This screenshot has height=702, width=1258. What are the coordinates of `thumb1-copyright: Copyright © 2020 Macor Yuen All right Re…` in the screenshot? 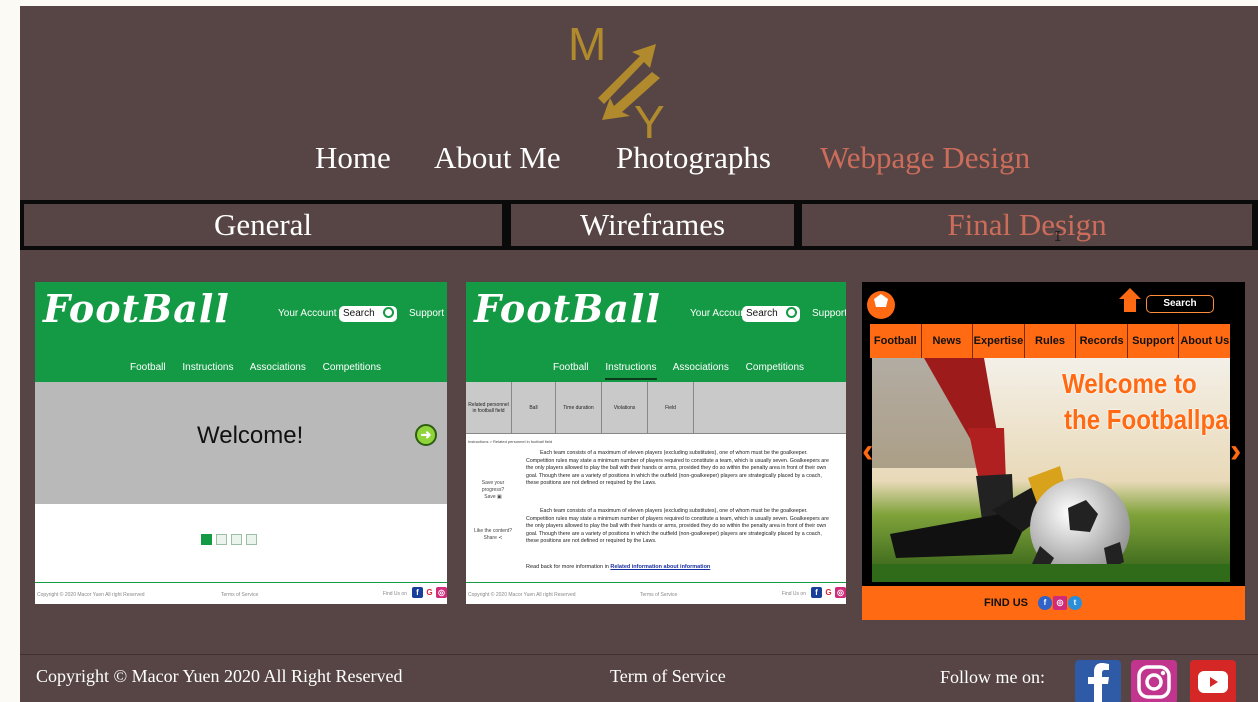 It's located at (91, 595).